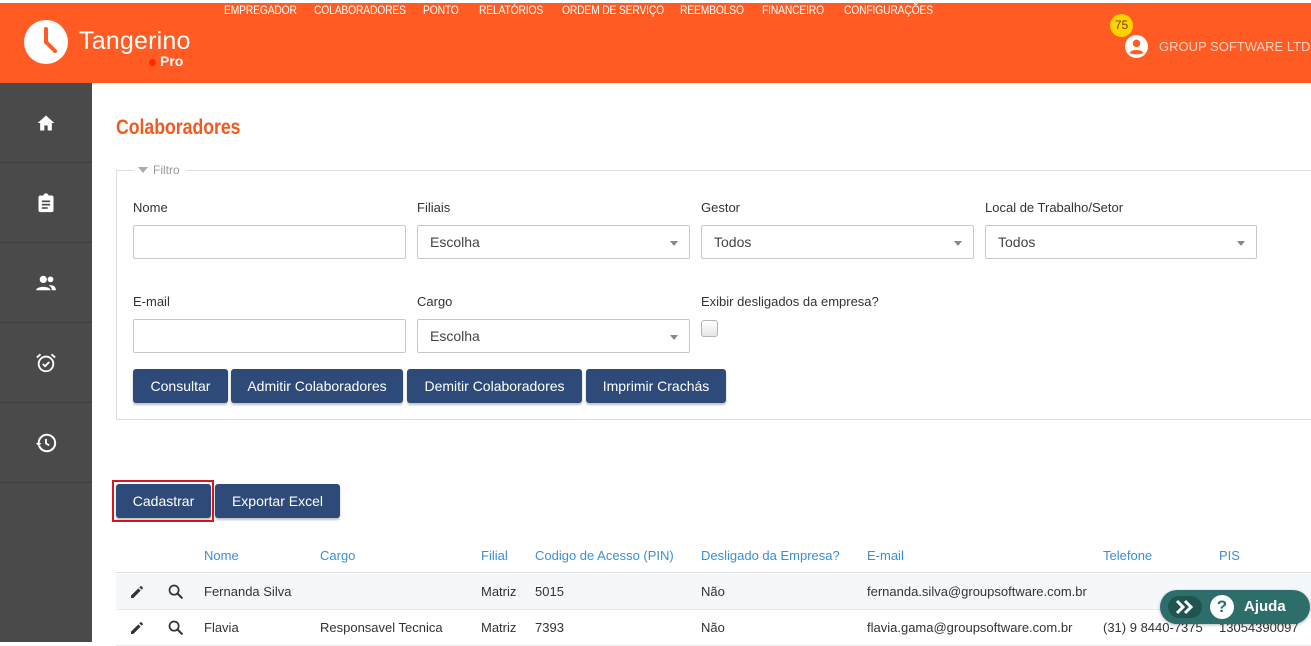 This screenshot has width=1311, height=646. Describe the element at coordinates (604, 555) in the screenshot. I see `column-header-pin: Codigo de Acesso (PIN)` at that location.